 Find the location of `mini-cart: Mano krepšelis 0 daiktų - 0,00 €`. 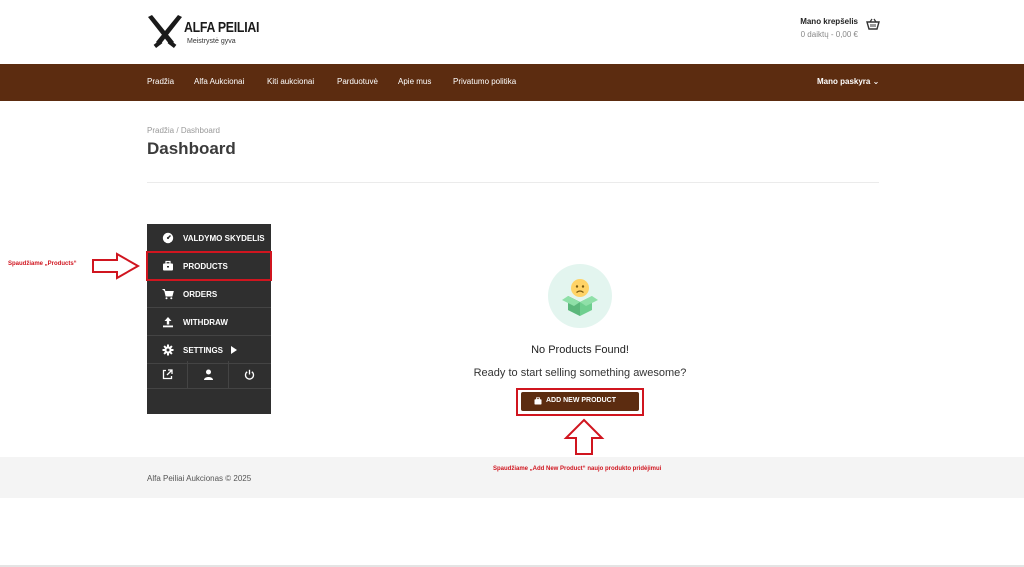

mini-cart: Mano krepšelis 0 daiktų - 0,00 € is located at coordinates (830, 30).